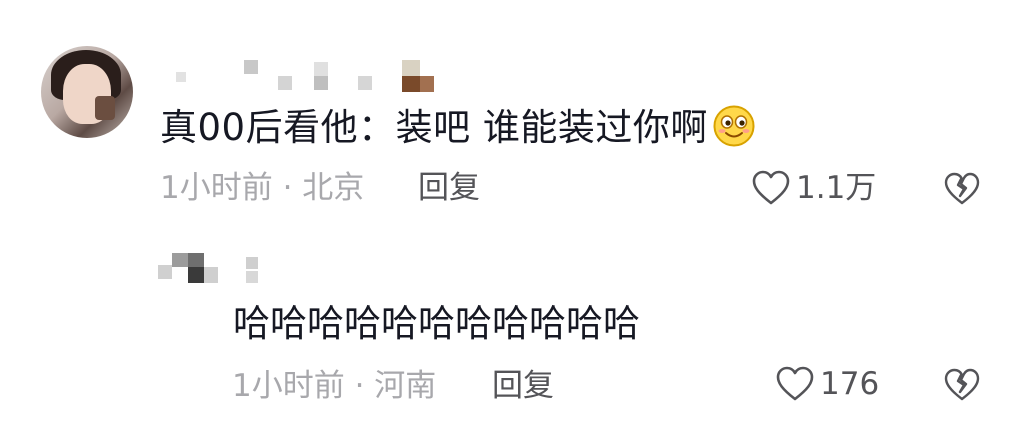  Describe the element at coordinates (303, 76) in the screenshot. I see `commenter-username-censored` at that location.